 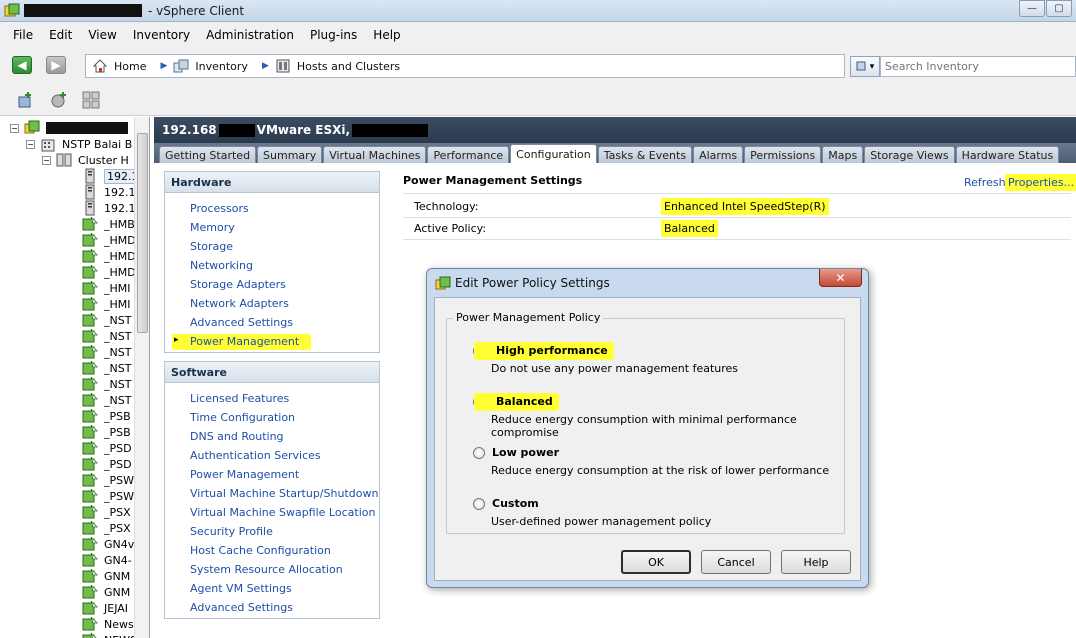 I want to click on search-input, so click(x=978, y=66).